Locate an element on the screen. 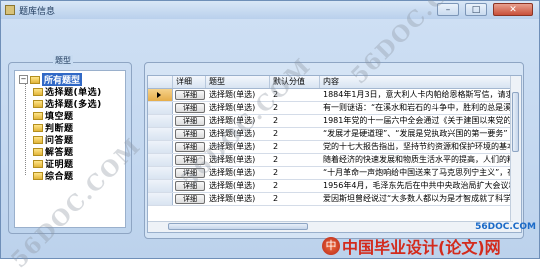 The height and width of the screenshot is (273, 542). brand-logo-icon: 中 is located at coordinates (331, 246).